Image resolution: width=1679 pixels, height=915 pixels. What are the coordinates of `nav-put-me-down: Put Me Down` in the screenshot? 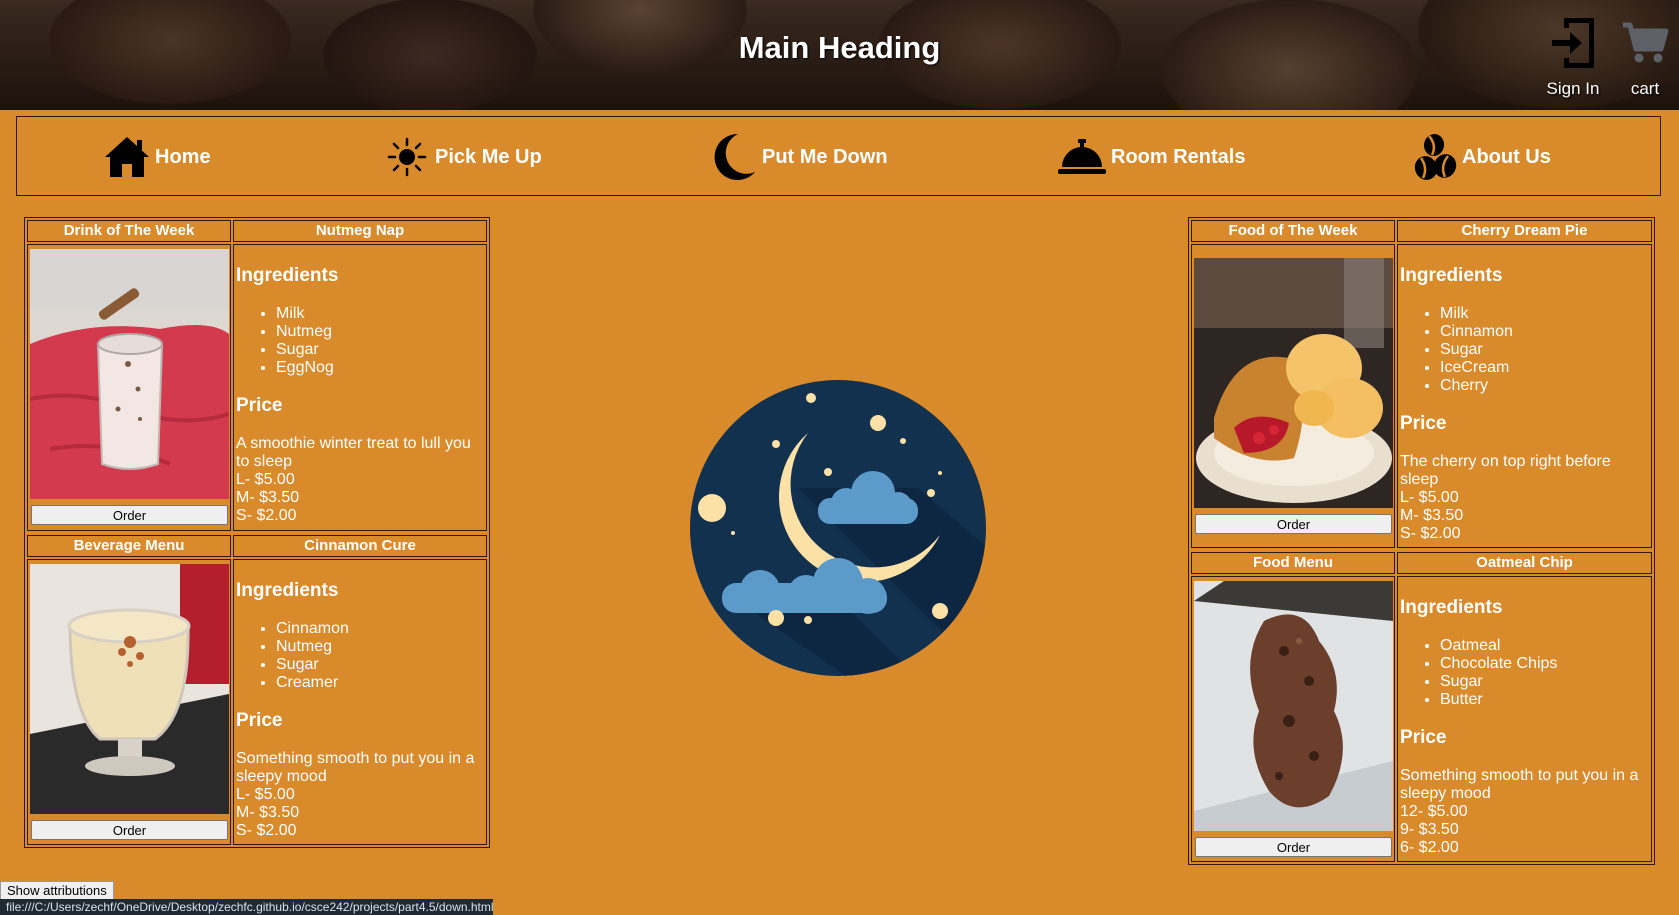 It's located at (800, 157).